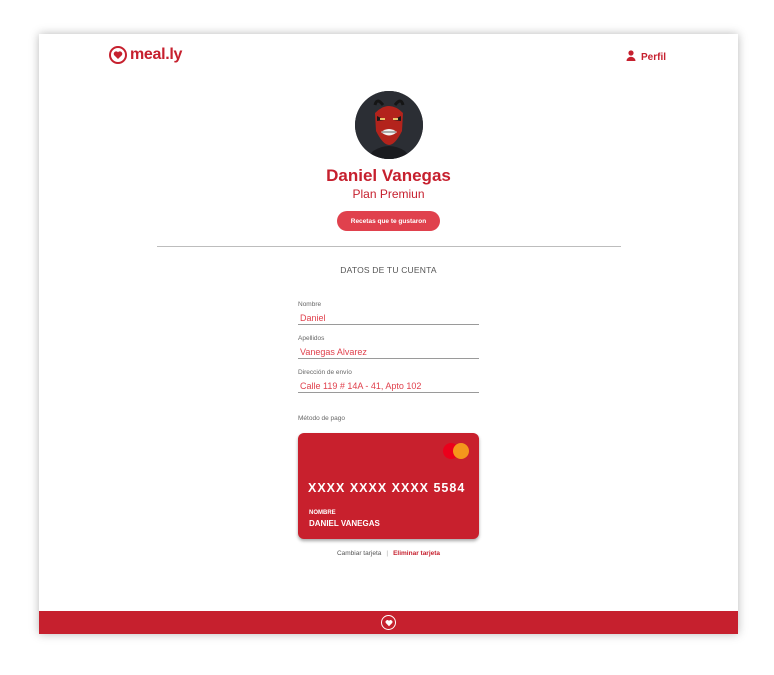 This screenshot has width=774, height=675. Describe the element at coordinates (631, 57) in the screenshot. I see `user-icon` at that location.